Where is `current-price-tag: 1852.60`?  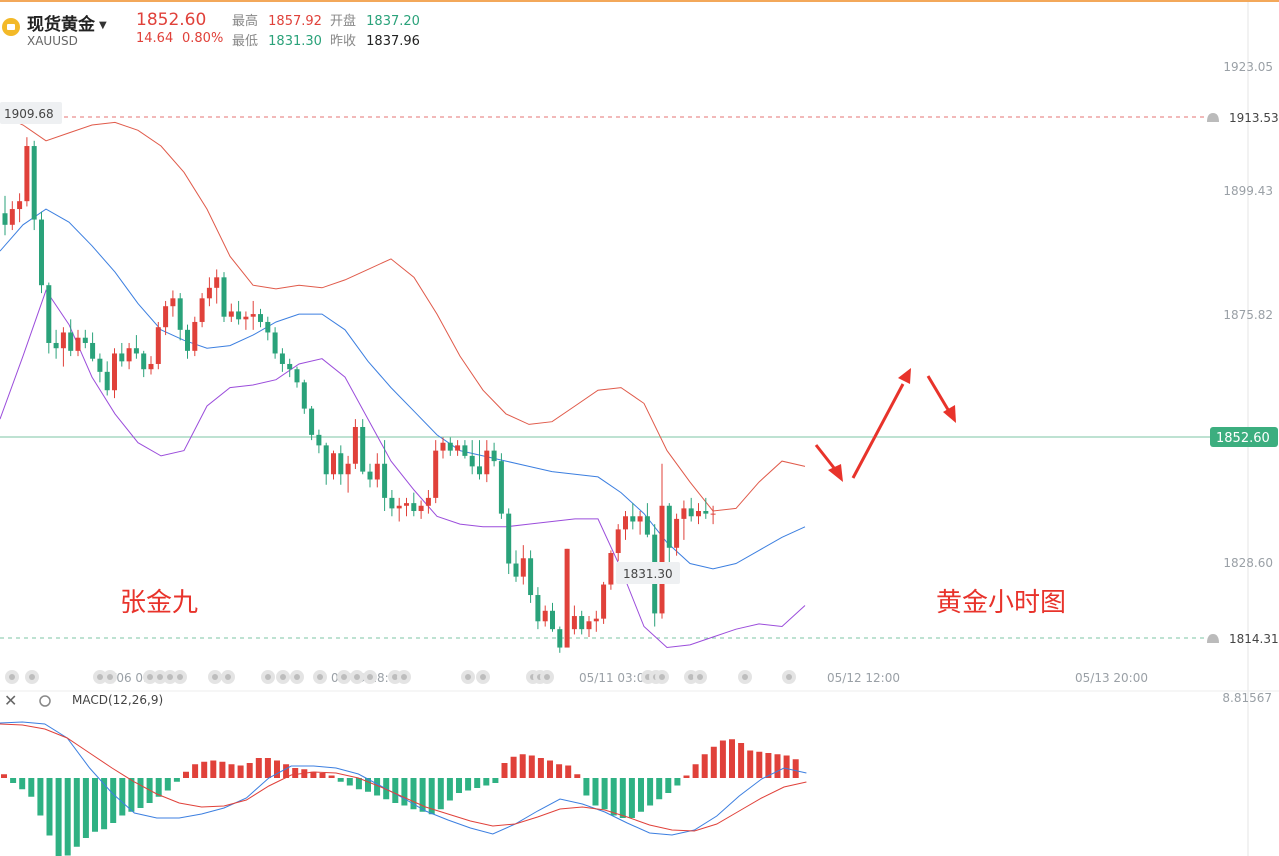 current-price-tag: 1852.60 is located at coordinates (1243, 438).